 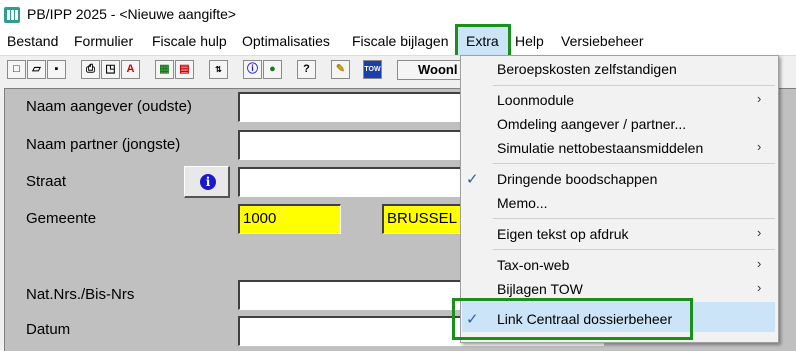 What do you see at coordinates (32, 41) in the screenshot?
I see `menu-bestand: Bestand` at bounding box center [32, 41].